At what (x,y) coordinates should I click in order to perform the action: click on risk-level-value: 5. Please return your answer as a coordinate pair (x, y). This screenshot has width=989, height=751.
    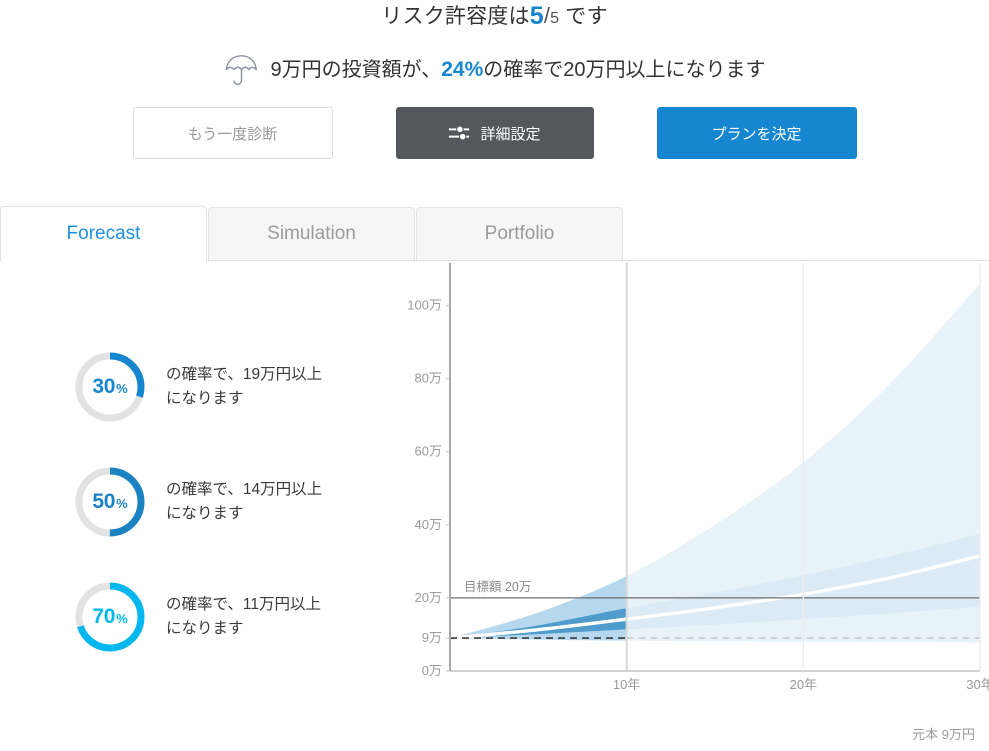
    Looking at the image, I should click on (536, 16).